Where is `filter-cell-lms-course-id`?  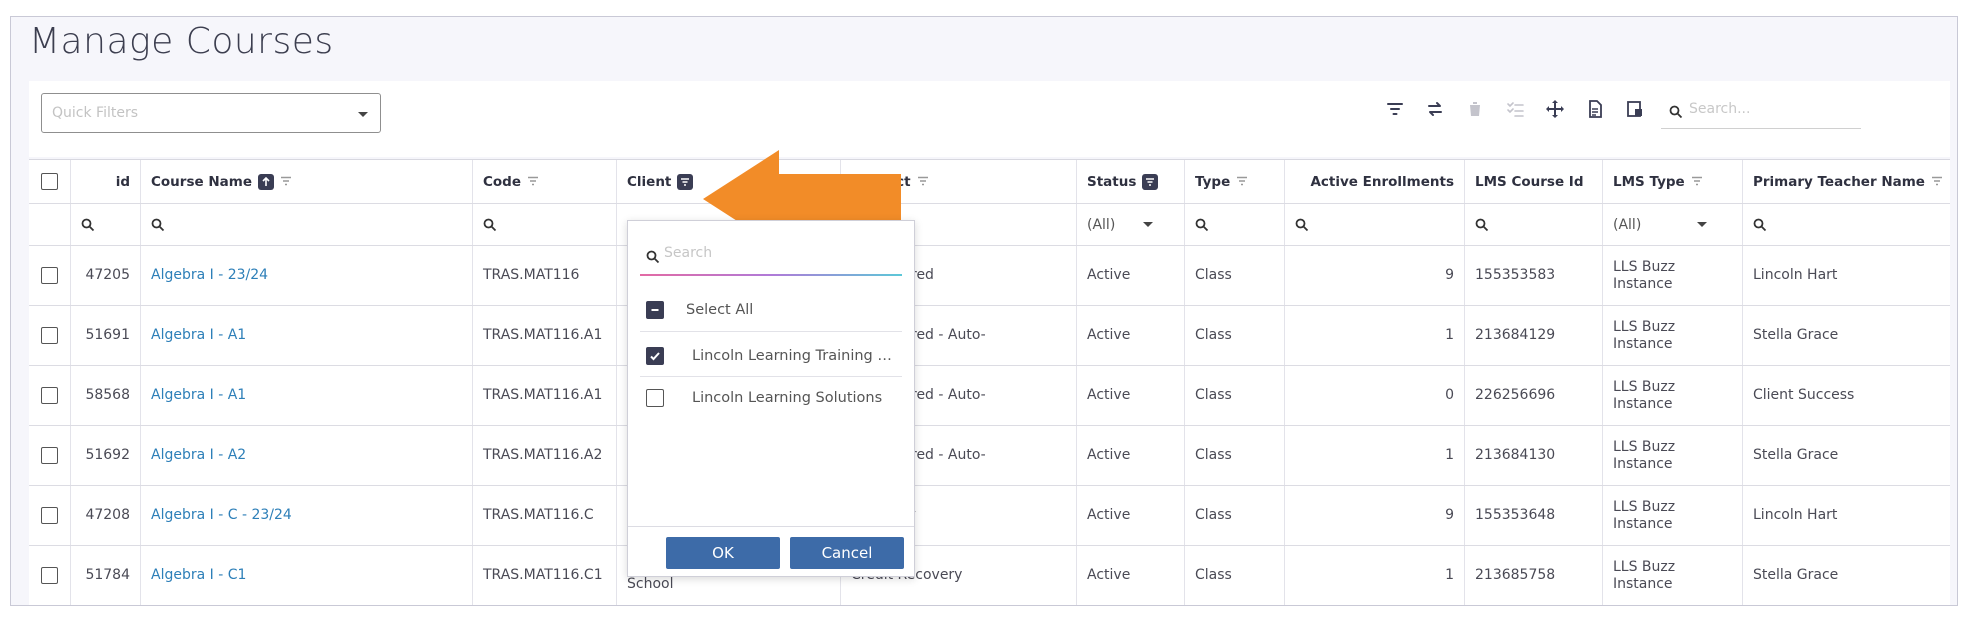
filter-cell-lms-course-id is located at coordinates (1534, 224).